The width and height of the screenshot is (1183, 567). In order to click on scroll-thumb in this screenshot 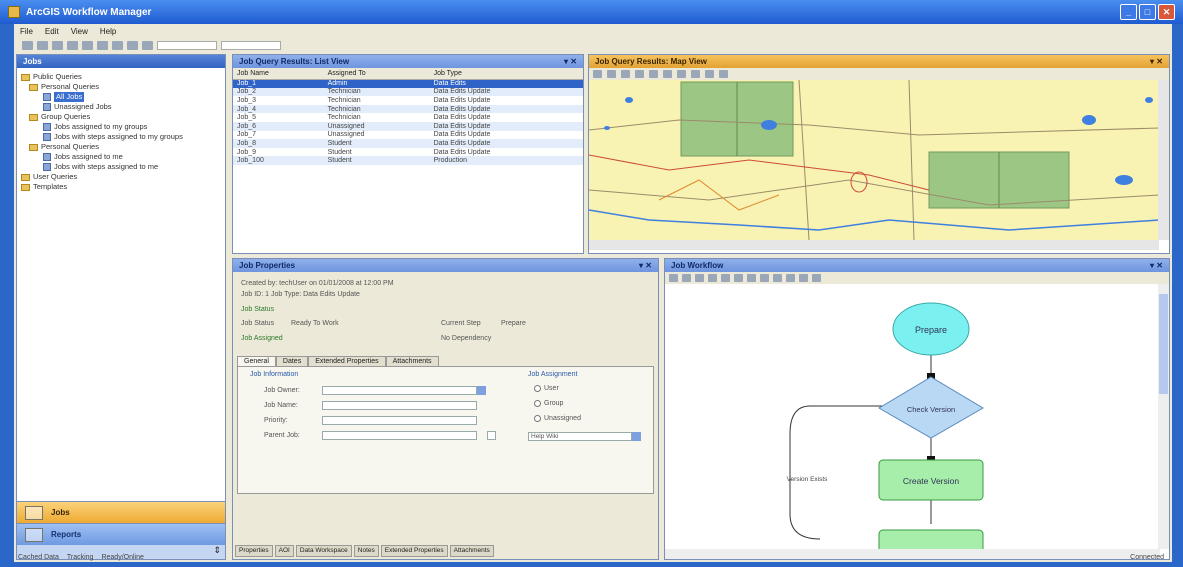, I will do `click(1163, 344)`.